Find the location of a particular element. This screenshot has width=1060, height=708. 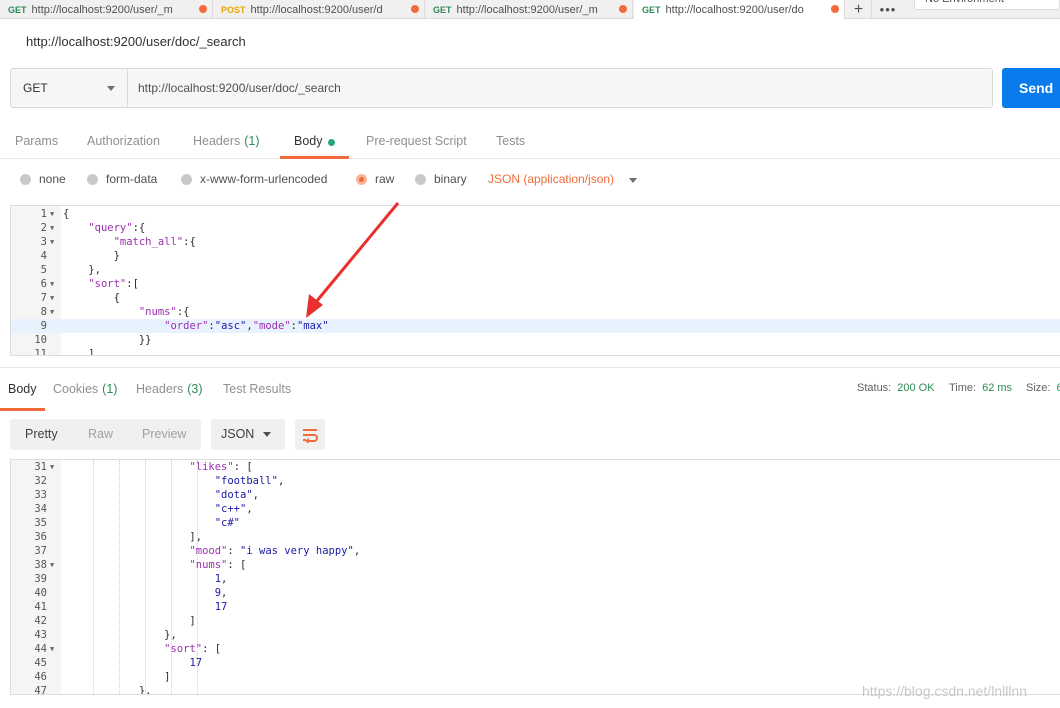

code-line: 35 "c#" is located at coordinates (535, 523).